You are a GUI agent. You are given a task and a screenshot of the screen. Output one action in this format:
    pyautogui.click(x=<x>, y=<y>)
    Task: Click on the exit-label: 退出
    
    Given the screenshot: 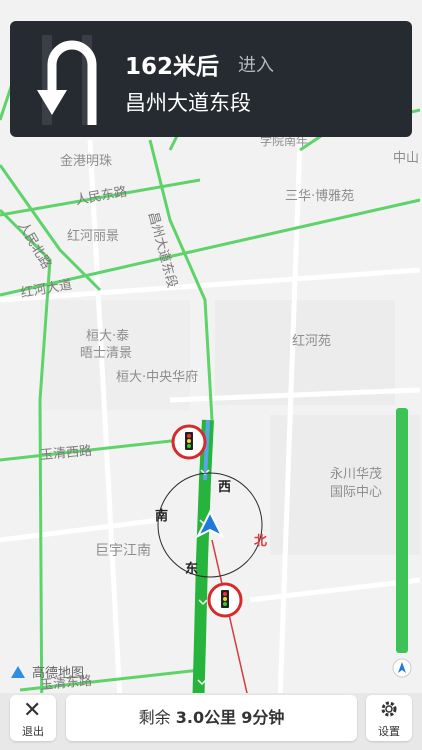 What is the action you would take?
    pyautogui.click(x=33, y=731)
    